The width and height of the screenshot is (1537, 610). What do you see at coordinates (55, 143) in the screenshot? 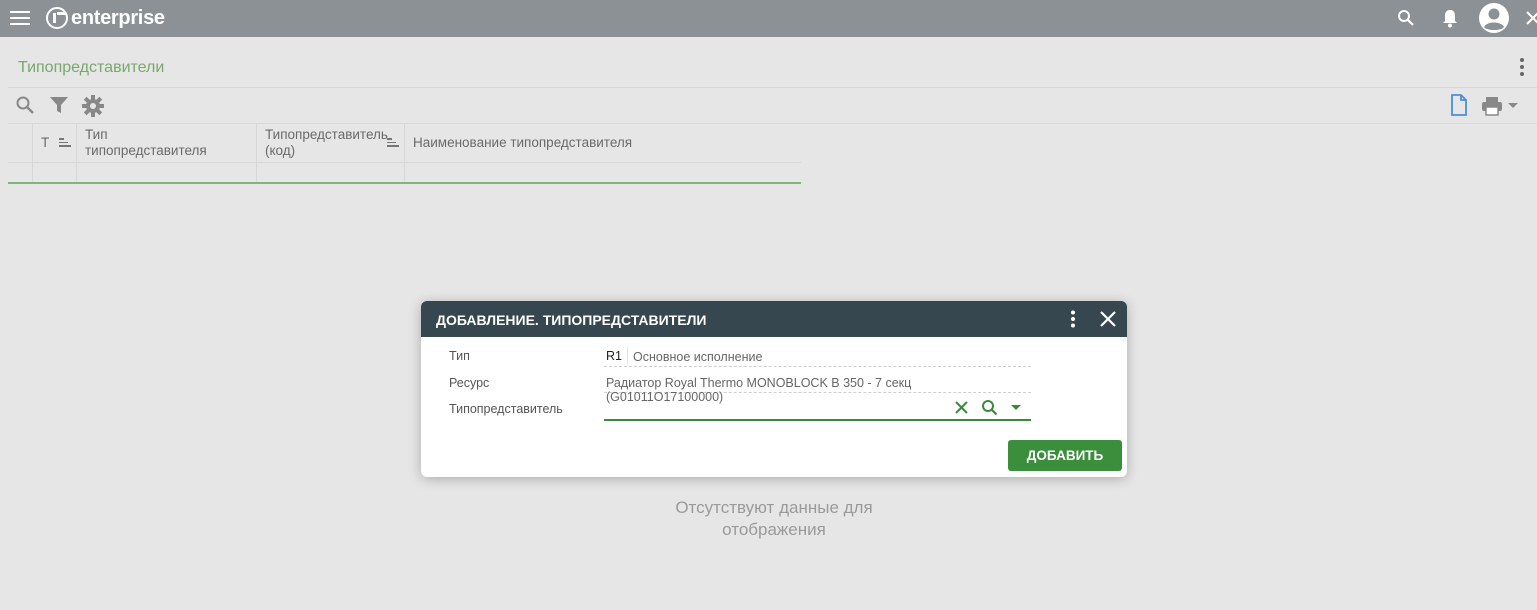
I see `column-header-t: Т` at bounding box center [55, 143].